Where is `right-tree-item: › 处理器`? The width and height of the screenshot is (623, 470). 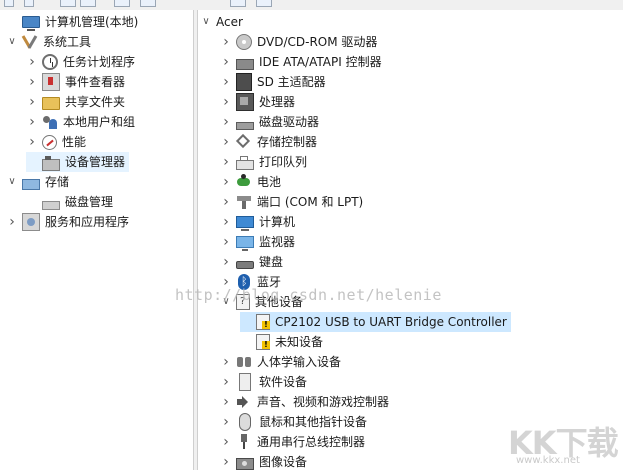
right-tree-item: › 处理器 is located at coordinates (257, 102).